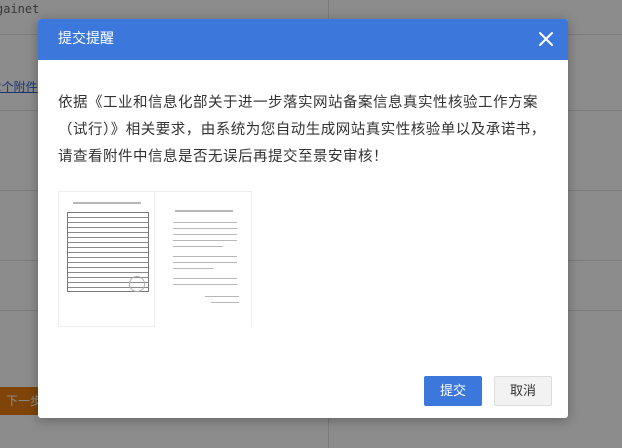 This screenshot has width=622, height=448. I want to click on dialog-title: 提交提醒, so click(86, 39).